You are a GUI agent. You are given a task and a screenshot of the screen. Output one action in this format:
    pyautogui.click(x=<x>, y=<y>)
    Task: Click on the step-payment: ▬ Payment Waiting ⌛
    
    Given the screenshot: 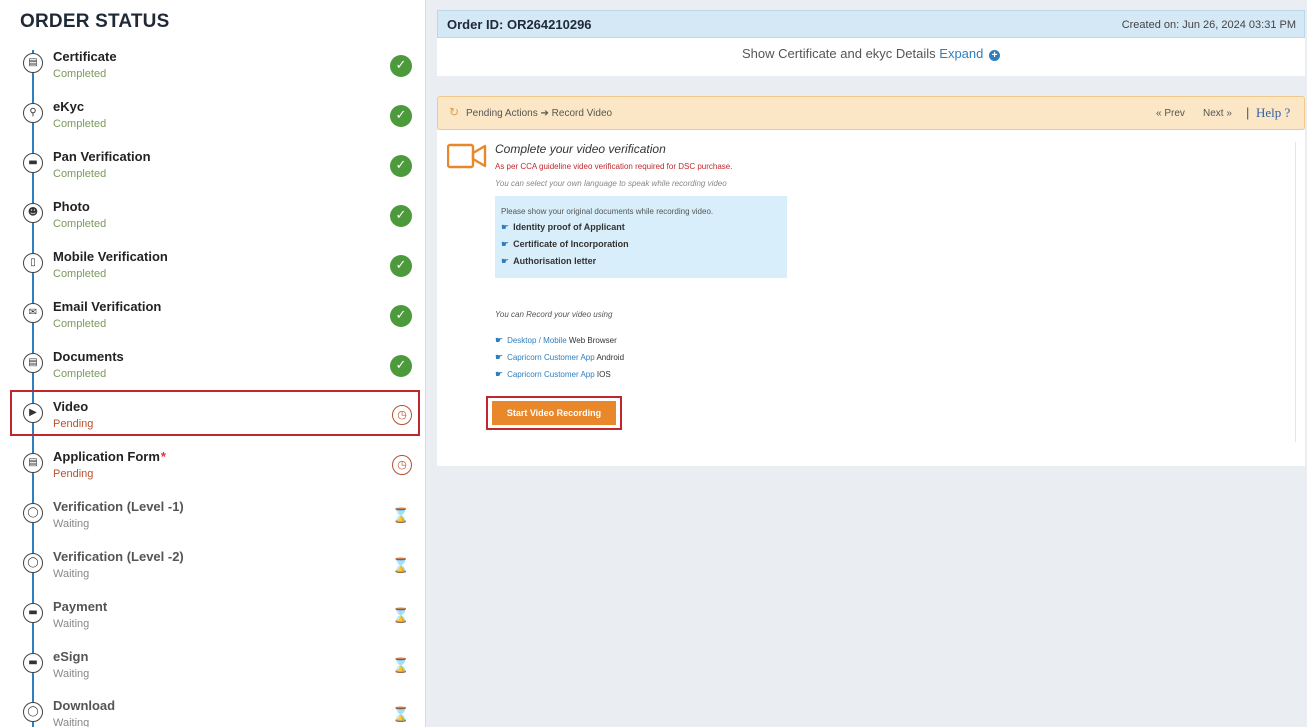 What is the action you would take?
    pyautogui.click(x=212, y=619)
    